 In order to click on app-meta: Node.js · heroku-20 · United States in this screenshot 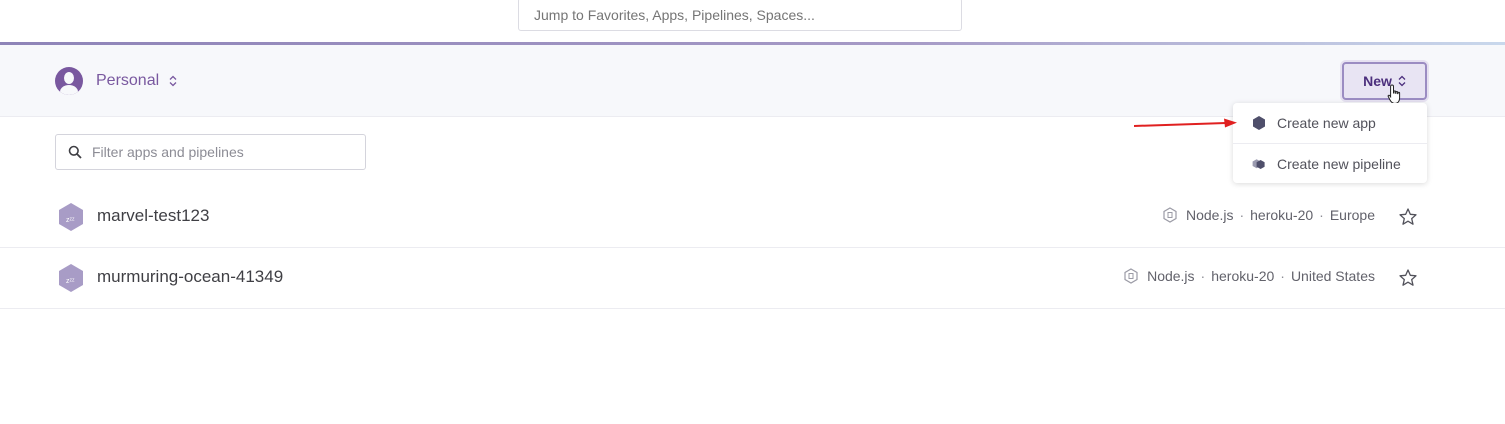, I will do `click(1249, 276)`.